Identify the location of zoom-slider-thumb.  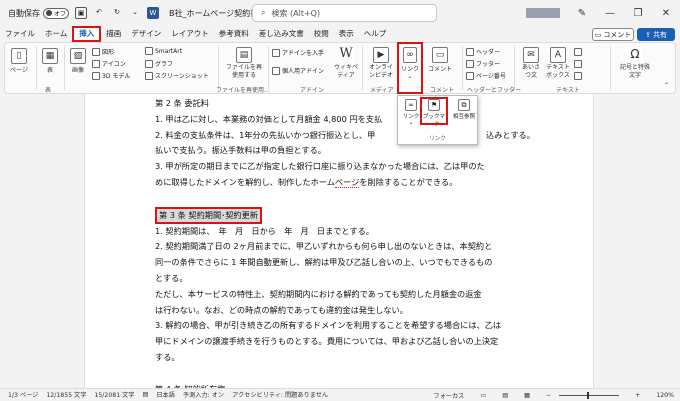
(588, 395).